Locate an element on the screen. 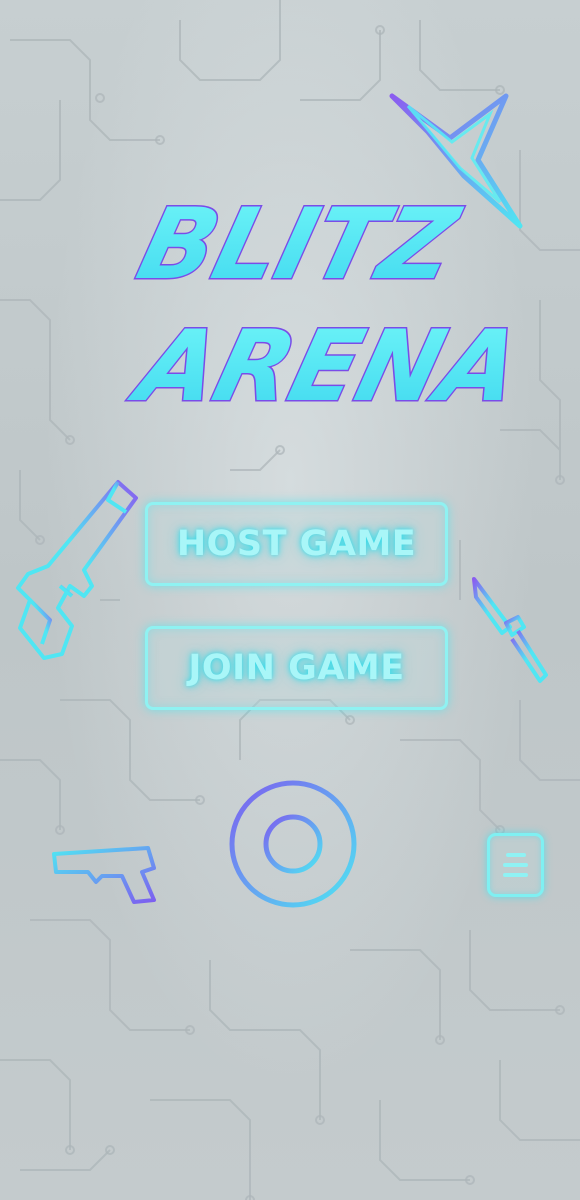 The image size is (580, 1200). pistol-icon-small is located at coordinates (104, 873).